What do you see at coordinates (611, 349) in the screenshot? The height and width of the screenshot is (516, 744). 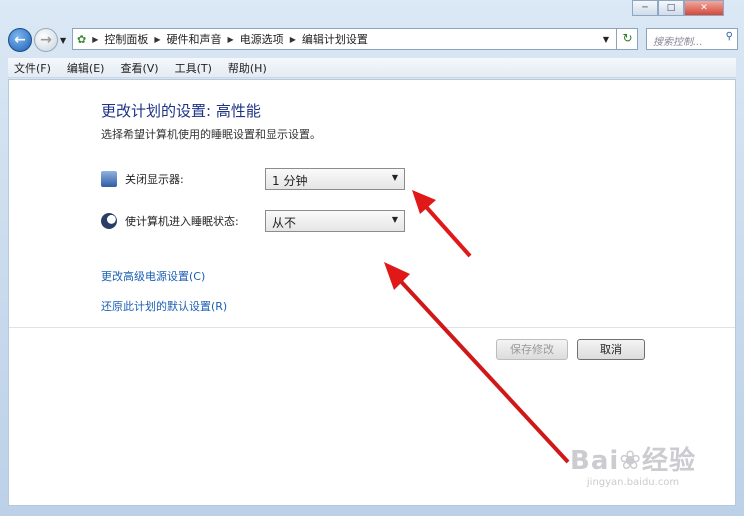 I see `cancel-button: 取消` at bounding box center [611, 349].